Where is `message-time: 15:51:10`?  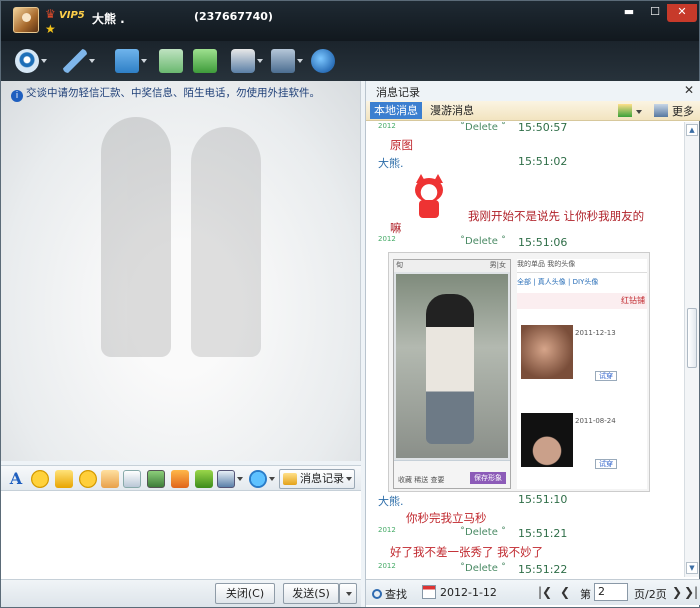 message-time: 15:51:10 is located at coordinates (543, 499).